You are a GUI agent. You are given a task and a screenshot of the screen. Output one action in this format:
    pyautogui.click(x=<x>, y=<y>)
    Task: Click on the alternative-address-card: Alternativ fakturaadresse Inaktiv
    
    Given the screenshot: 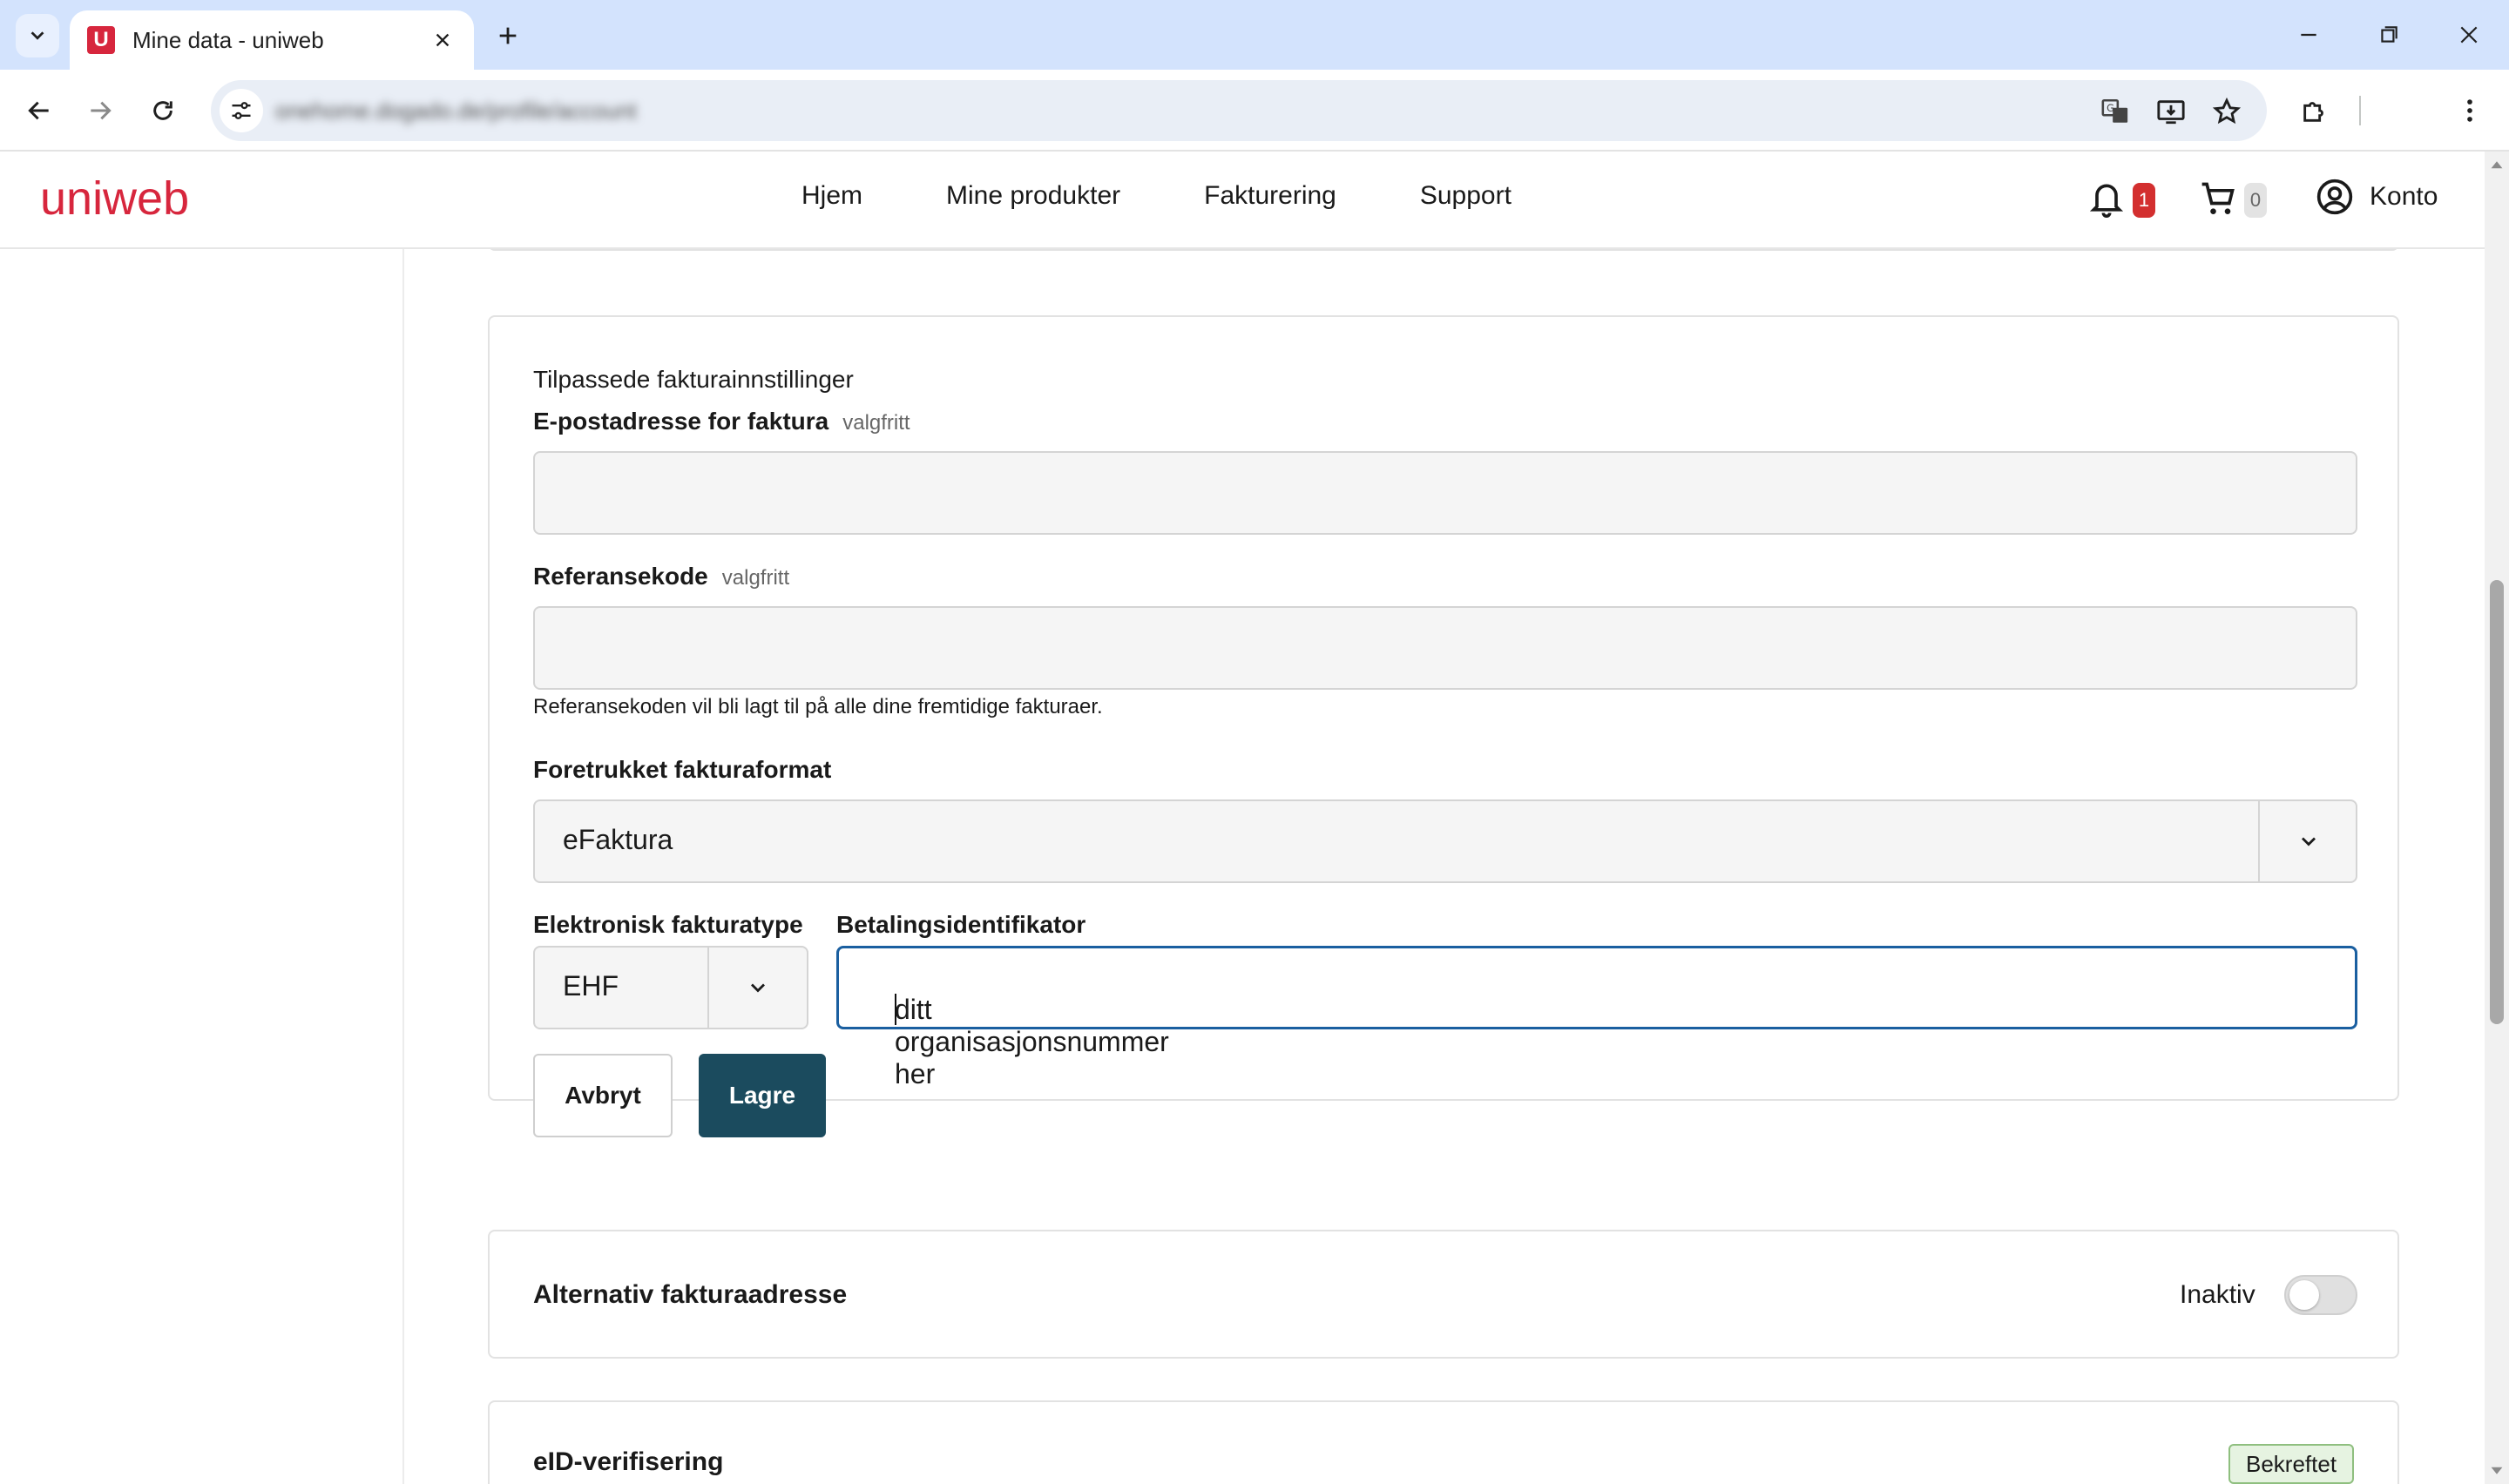 What is the action you would take?
    pyautogui.click(x=1443, y=1294)
    